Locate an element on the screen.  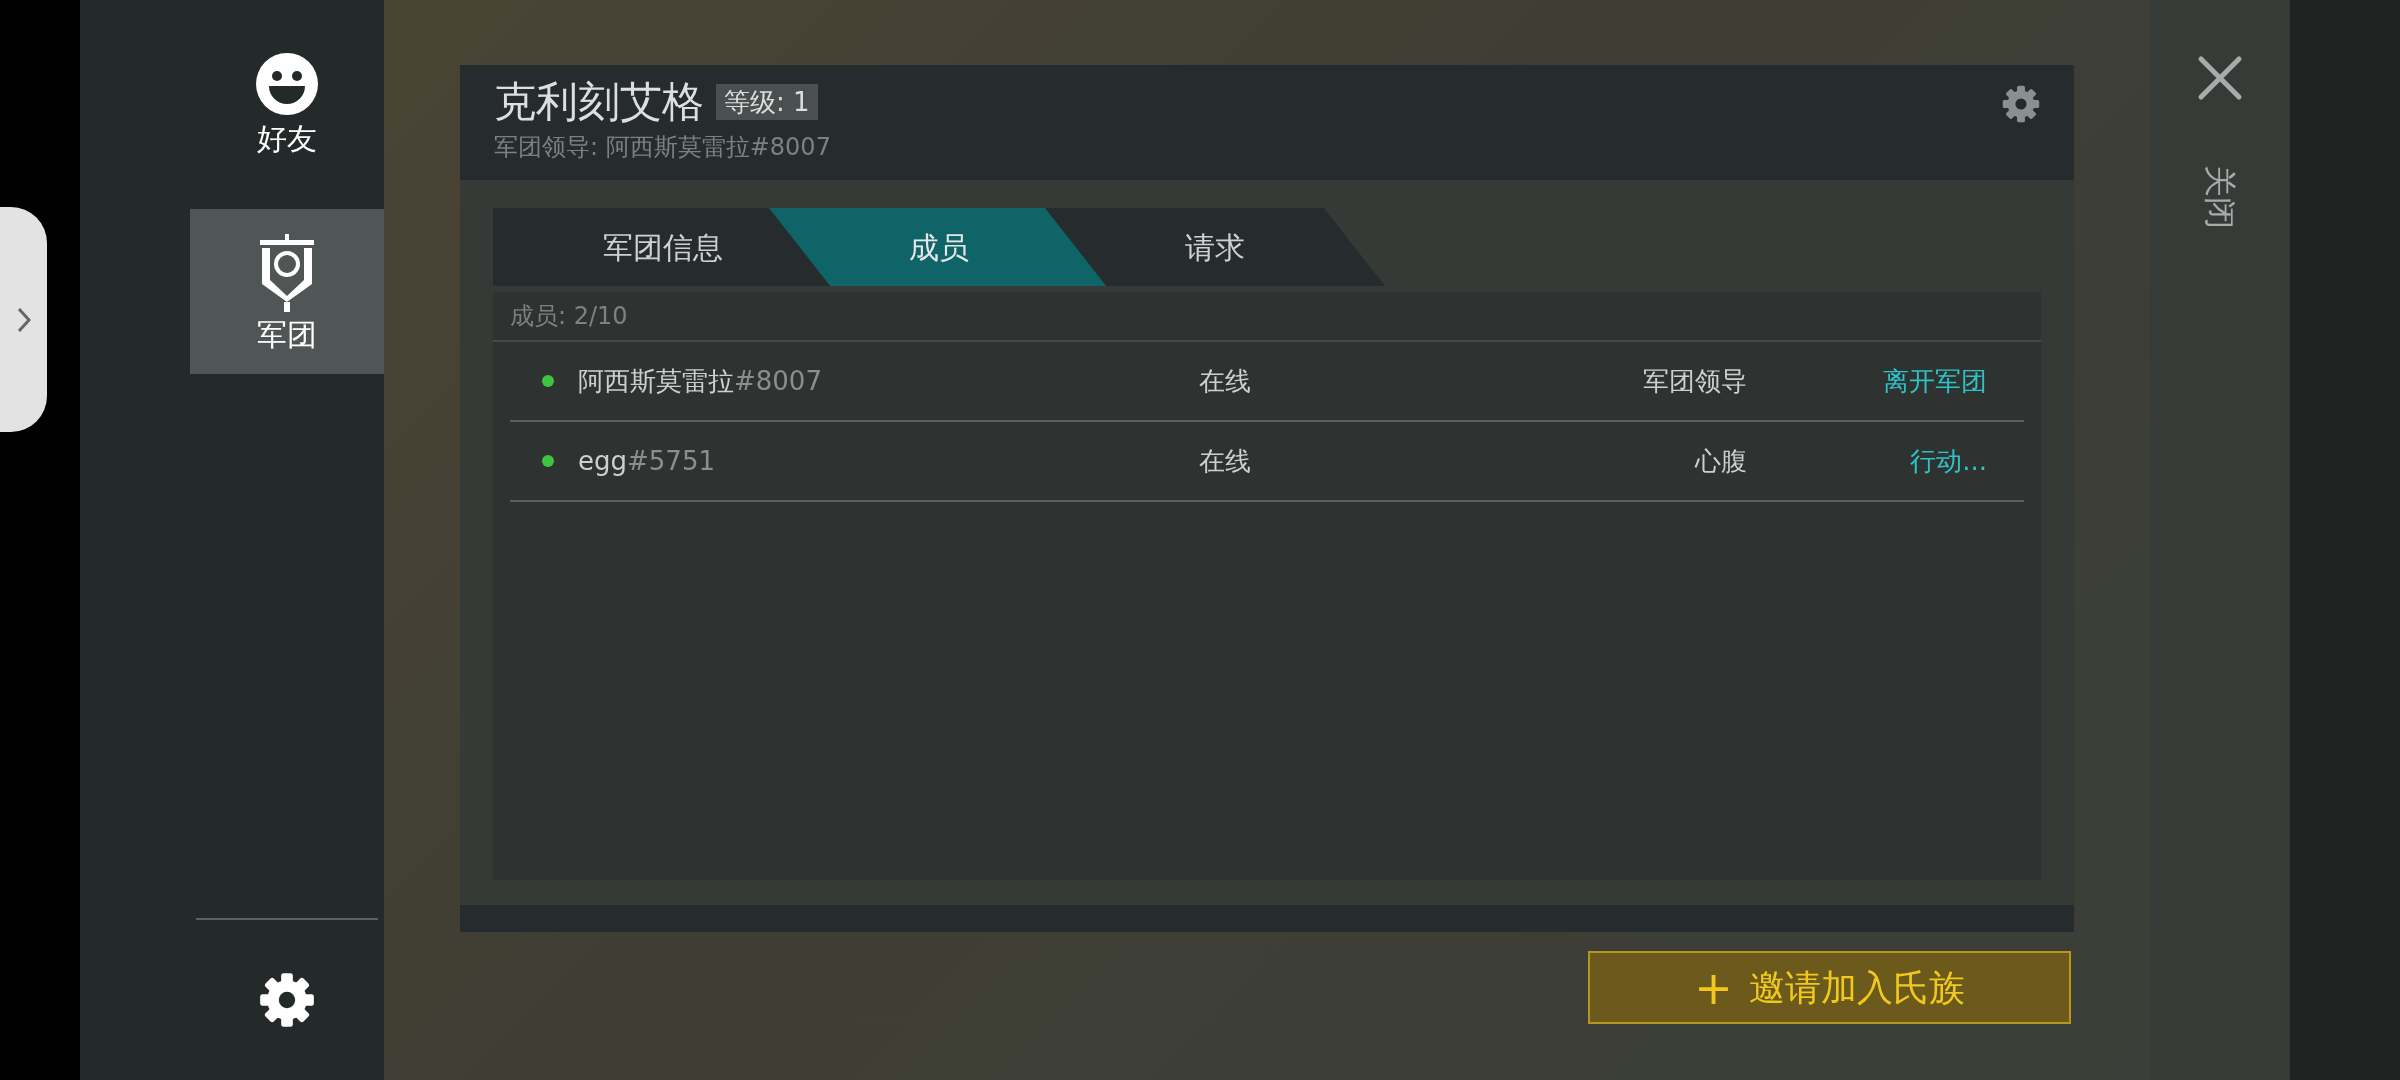
chevron-right-icon is located at coordinates (23, 319).